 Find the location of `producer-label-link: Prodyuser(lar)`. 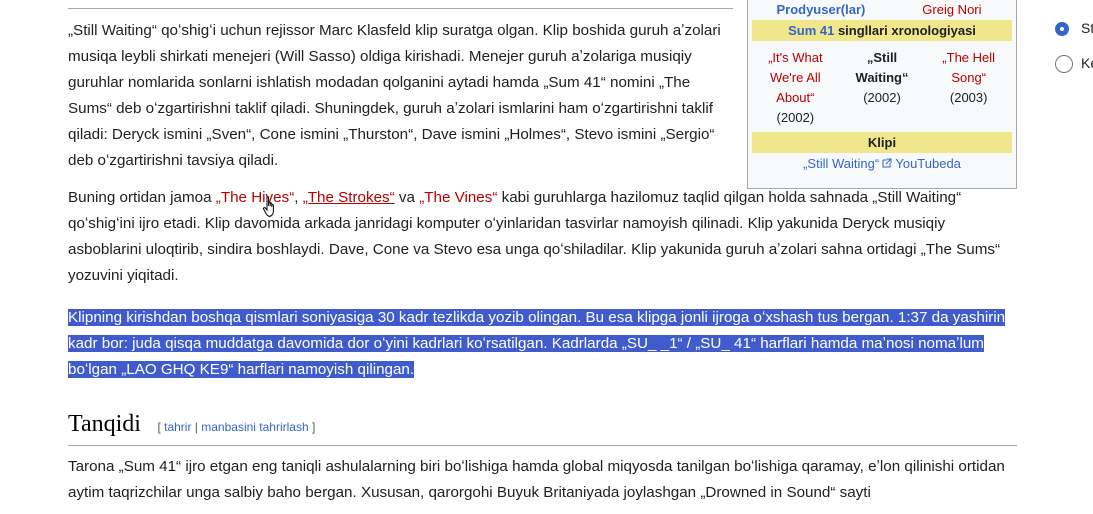

producer-label-link: Prodyuser(lar) is located at coordinates (820, 9).